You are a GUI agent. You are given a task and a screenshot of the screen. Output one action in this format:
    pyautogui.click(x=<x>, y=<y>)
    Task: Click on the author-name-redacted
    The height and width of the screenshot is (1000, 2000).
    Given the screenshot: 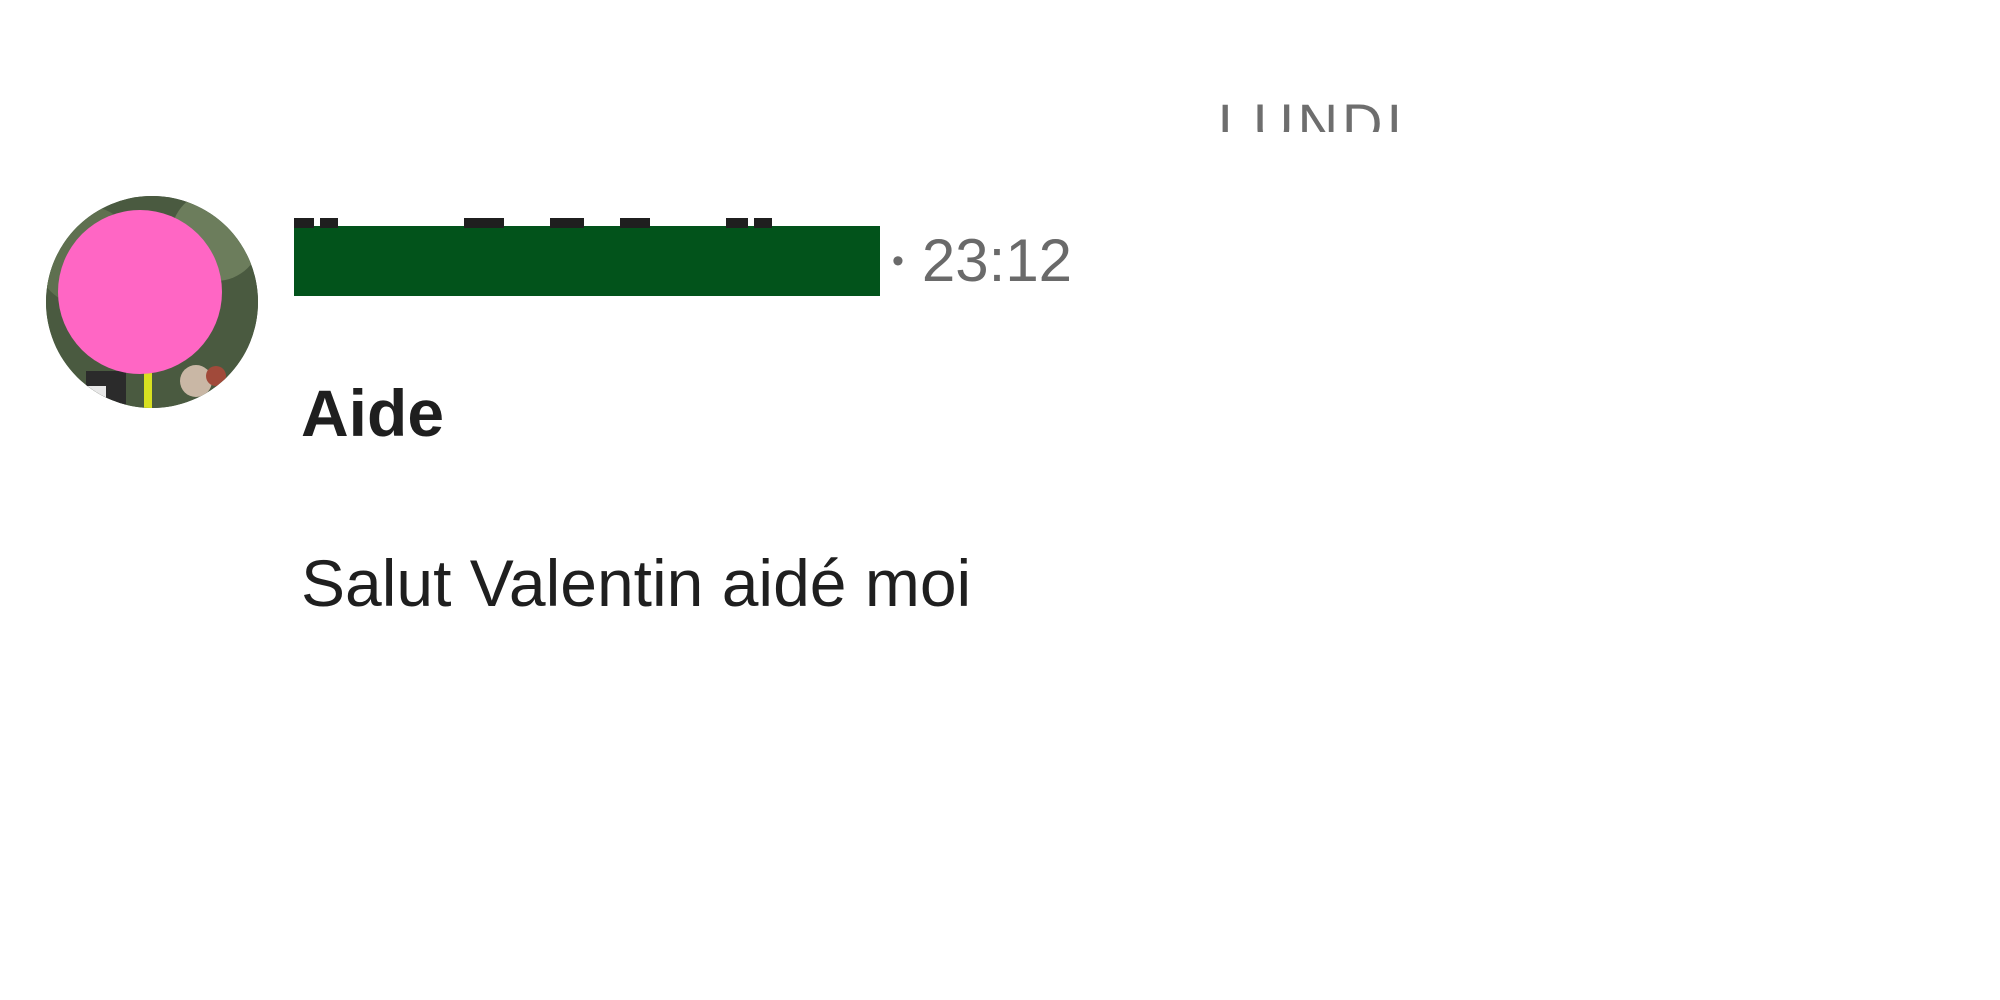 What is the action you would take?
    pyautogui.click(x=587, y=257)
    